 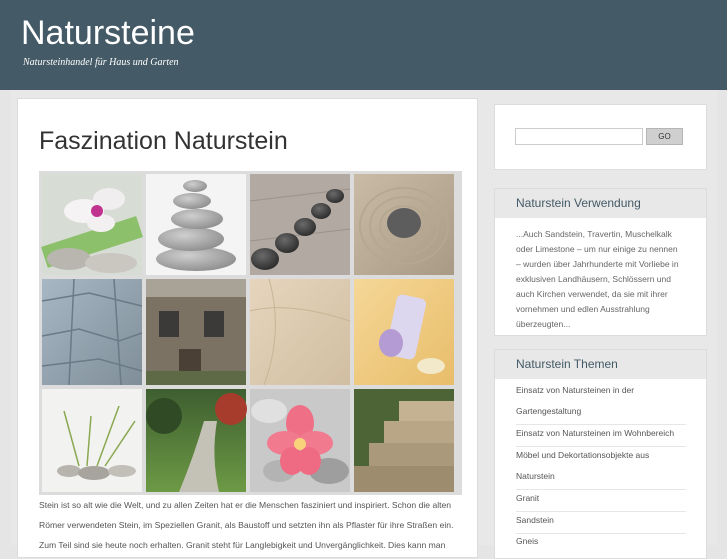 What do you see at coordinates (601, 477) in the screenshot?
I see `topic-link-furniture-2: Naturstein` at bounding box center [601, 477].